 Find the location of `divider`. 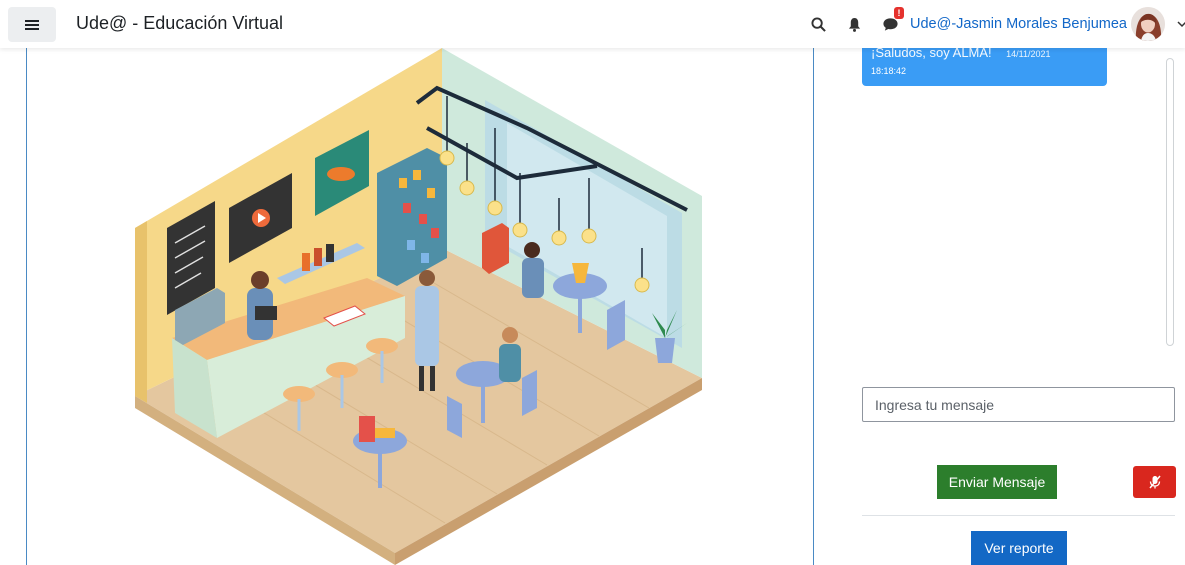

divider is located at coordinates (1018, 515).